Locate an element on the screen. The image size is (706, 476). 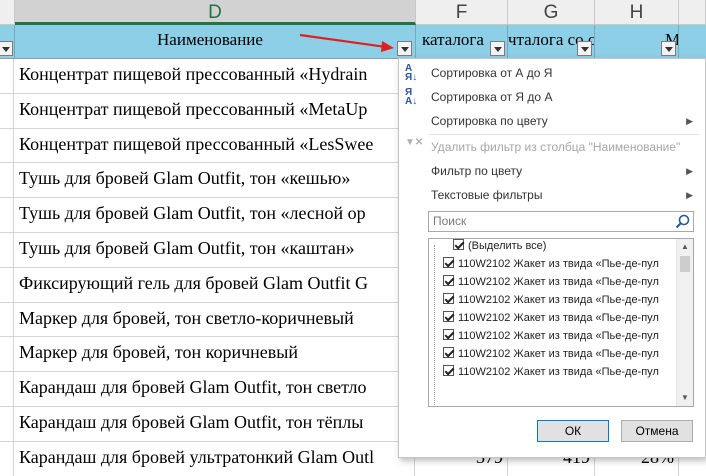
header-cell-g: чталога со скидкой is located at coordinates (551, 42).